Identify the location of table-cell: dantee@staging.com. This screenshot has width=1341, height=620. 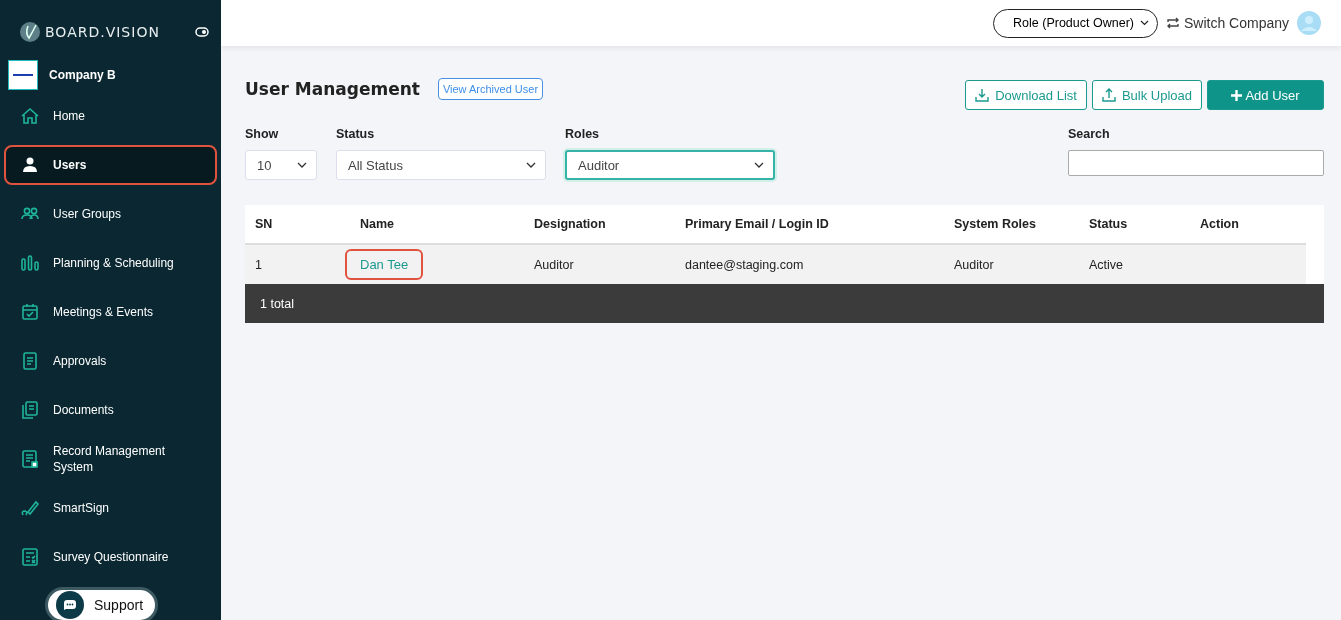
(744, 264).